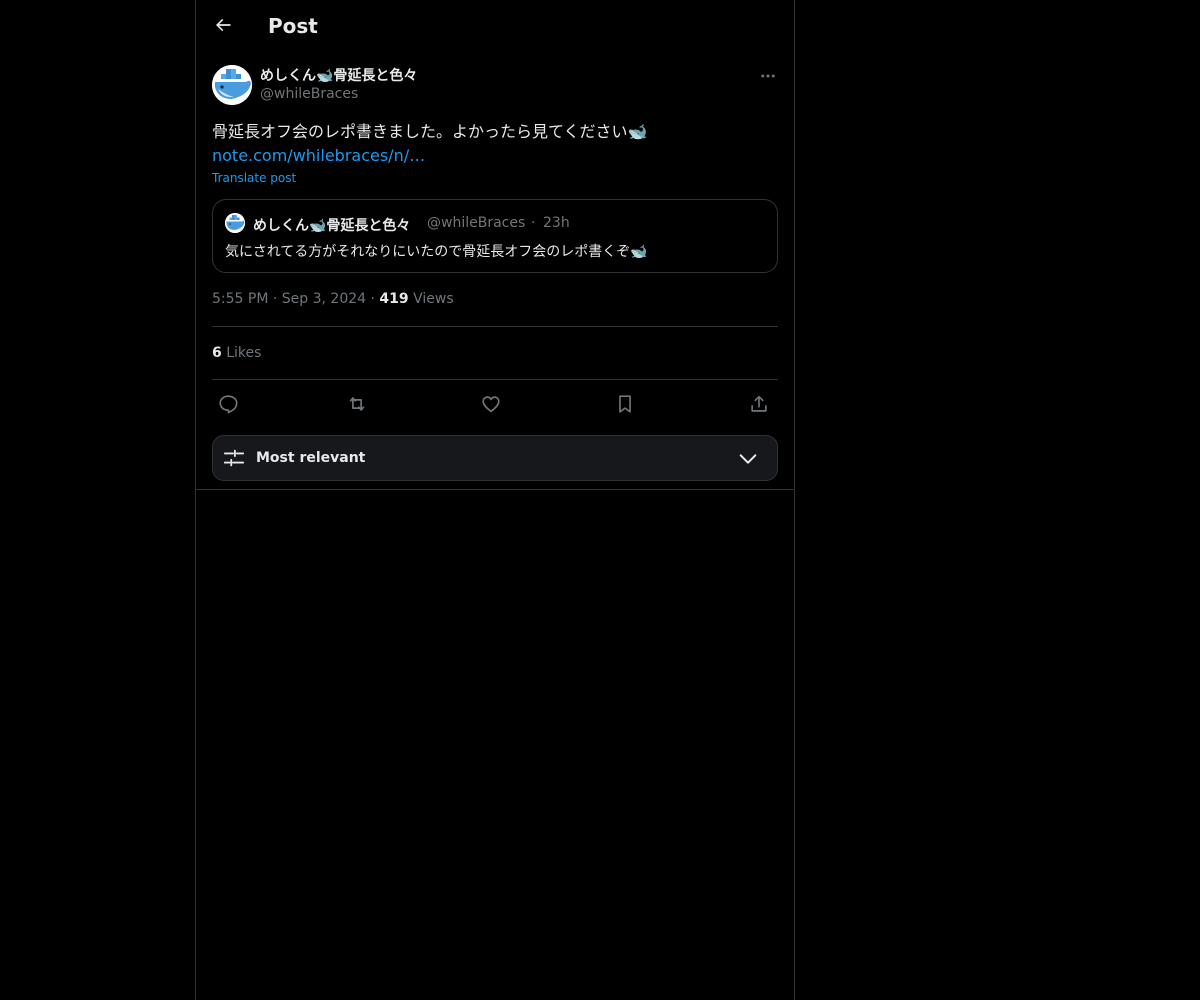 The height and width of the screenshot is (1000, 1200). I want to click on more-horizontal-icon, so click(768, 76).